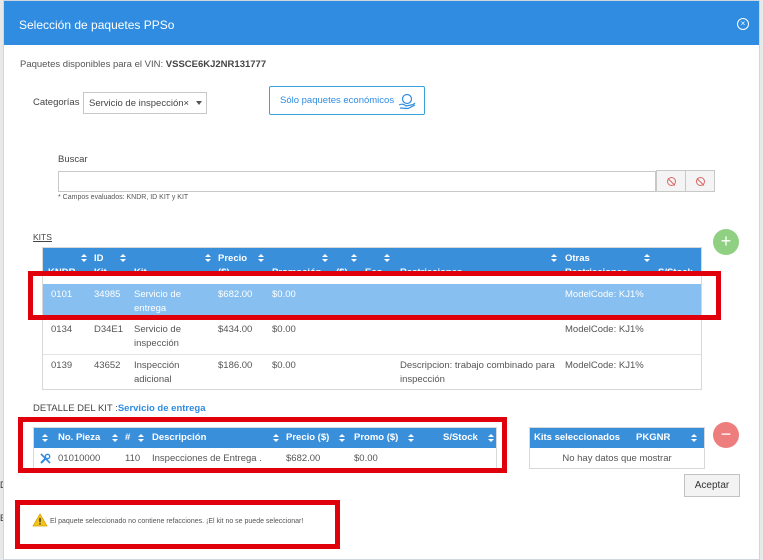 The image size is (763, 560). What do you see at coordinates (179, 437) in the screenshot?
I see `column-header: Descripción` at bounding box center [179, 437].